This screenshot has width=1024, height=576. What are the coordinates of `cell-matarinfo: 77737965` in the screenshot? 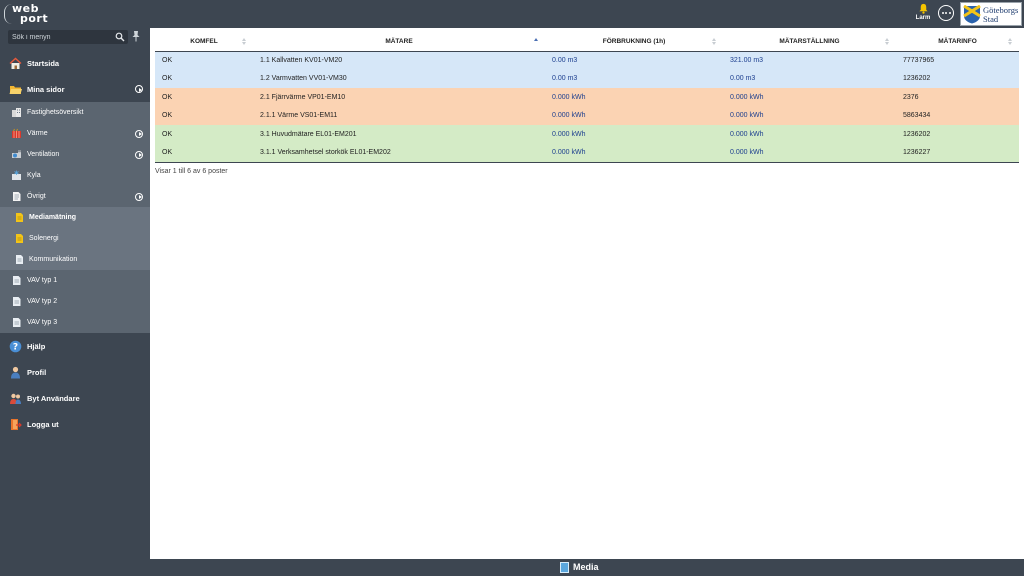 It's located at (919, 60).